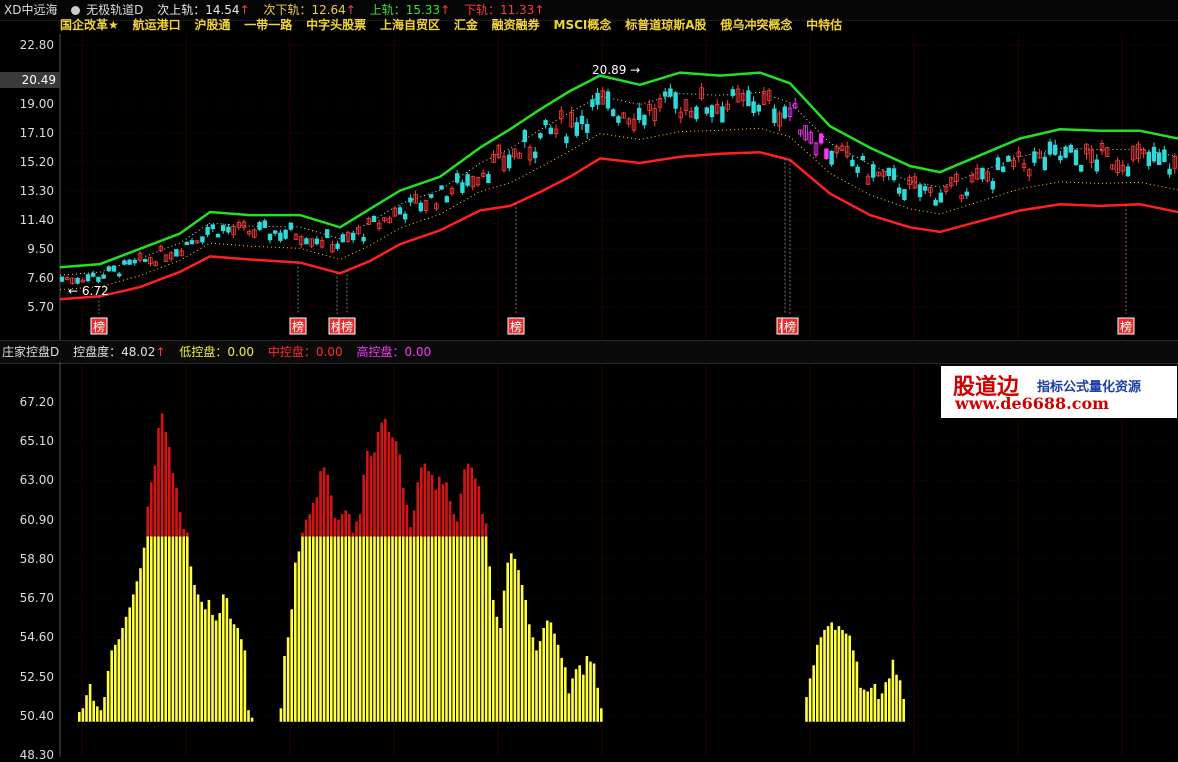 This screenshot has height=762, width=1178. What do you see at coordinates (76, 10) in the screenshot?
I see `radio-icon` at bounding box center [76, 10].